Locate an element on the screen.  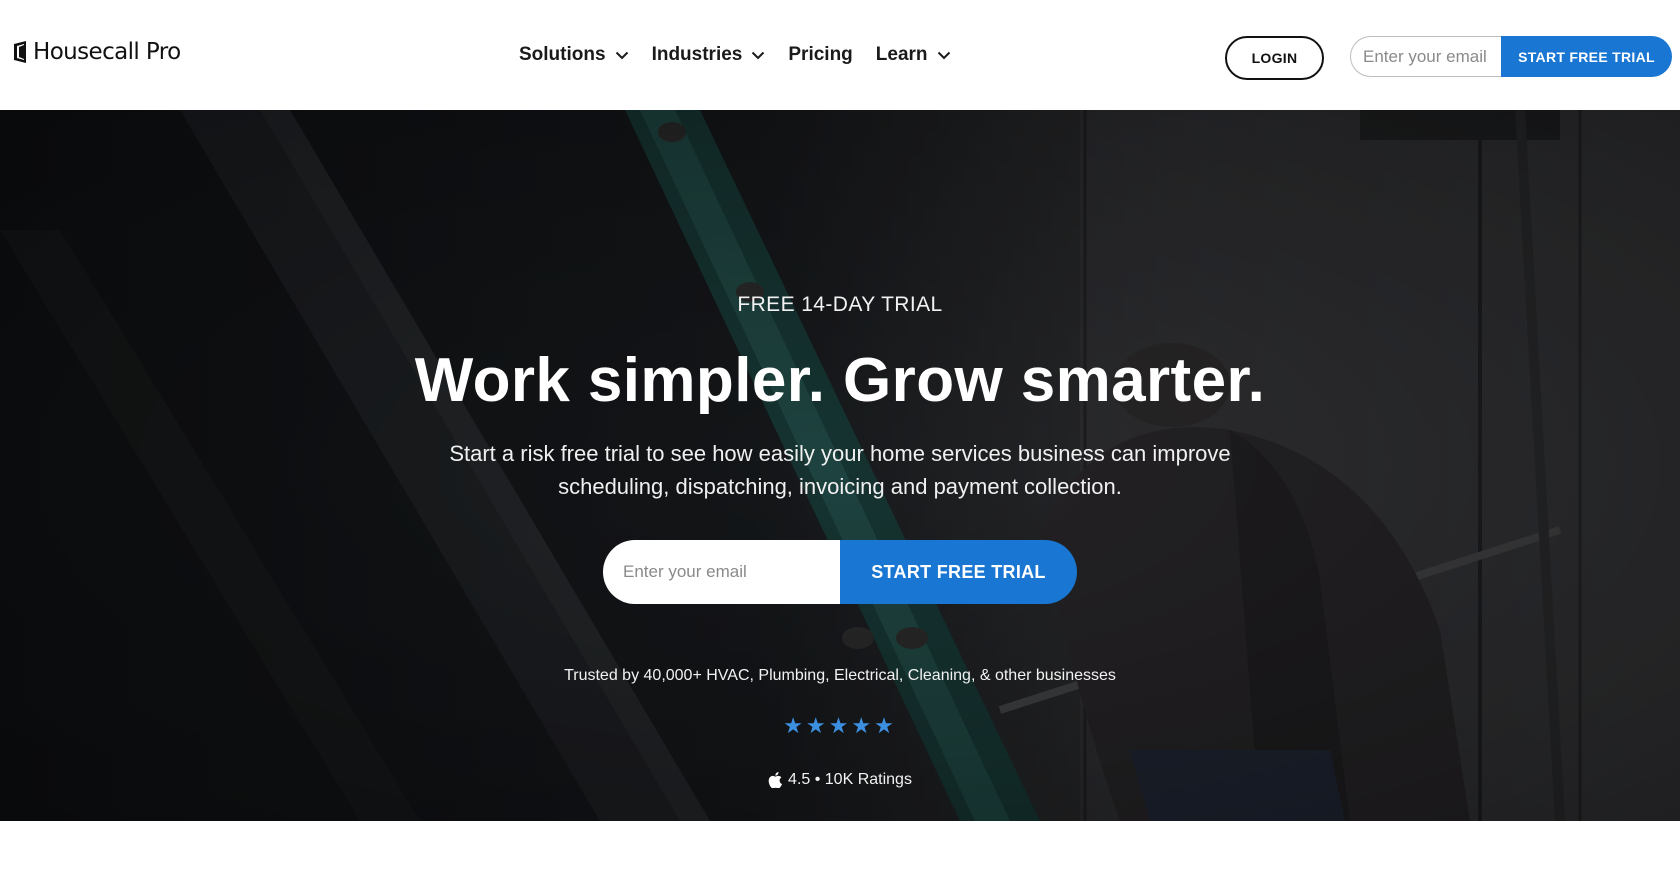
nav-pricing-label: Pricing is located at coordinates (820, 54).